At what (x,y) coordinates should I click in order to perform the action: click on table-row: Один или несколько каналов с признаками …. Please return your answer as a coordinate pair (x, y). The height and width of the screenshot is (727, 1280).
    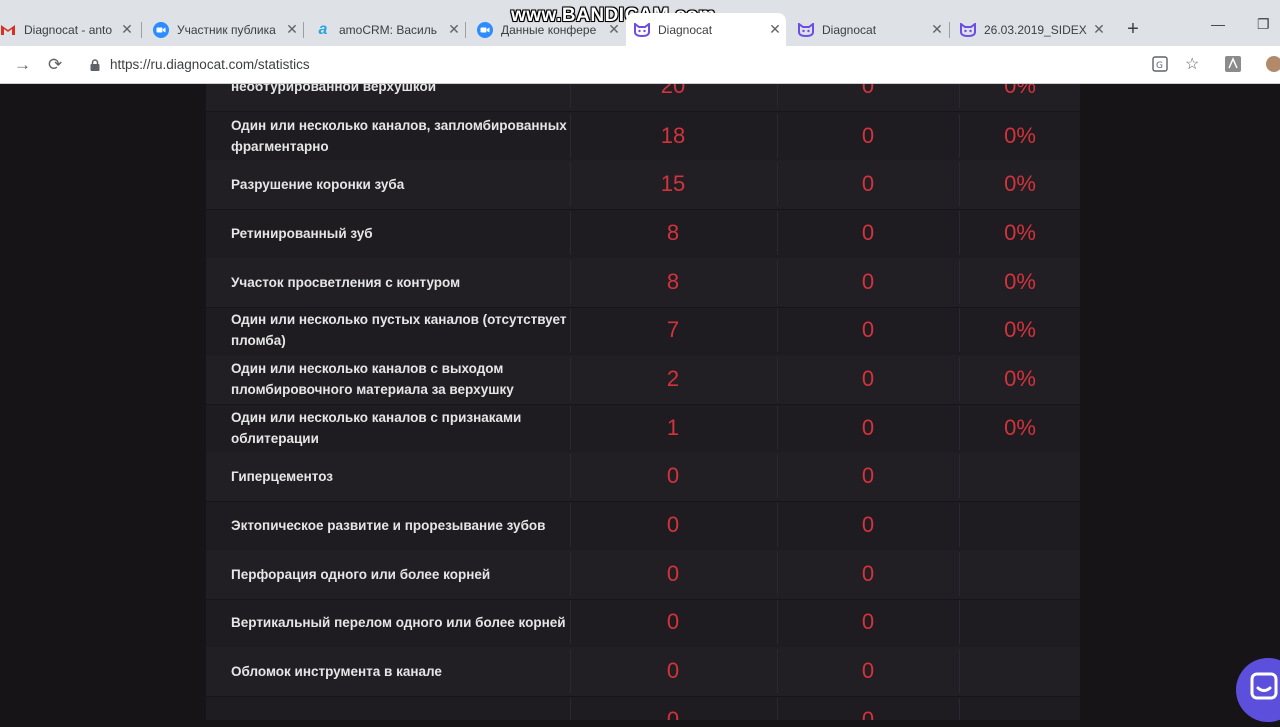
    Looking at the image, I should click on (643, 429).